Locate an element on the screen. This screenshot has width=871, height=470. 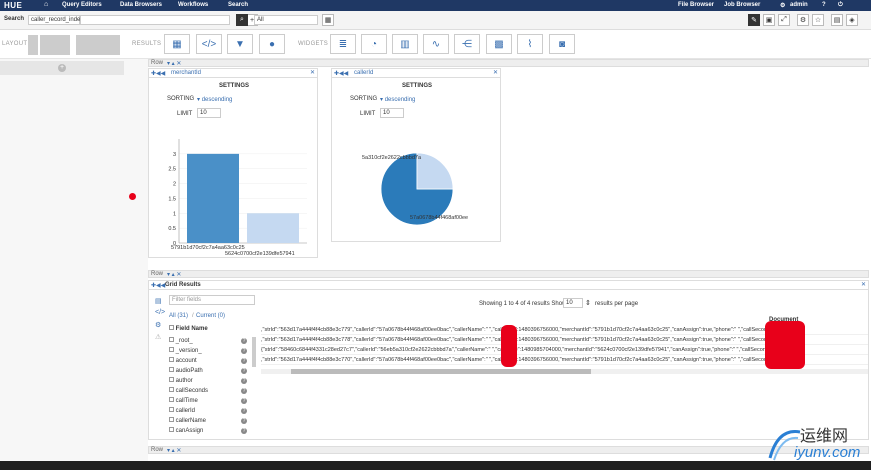
filter-select: All is located at coordinates (286, 20).